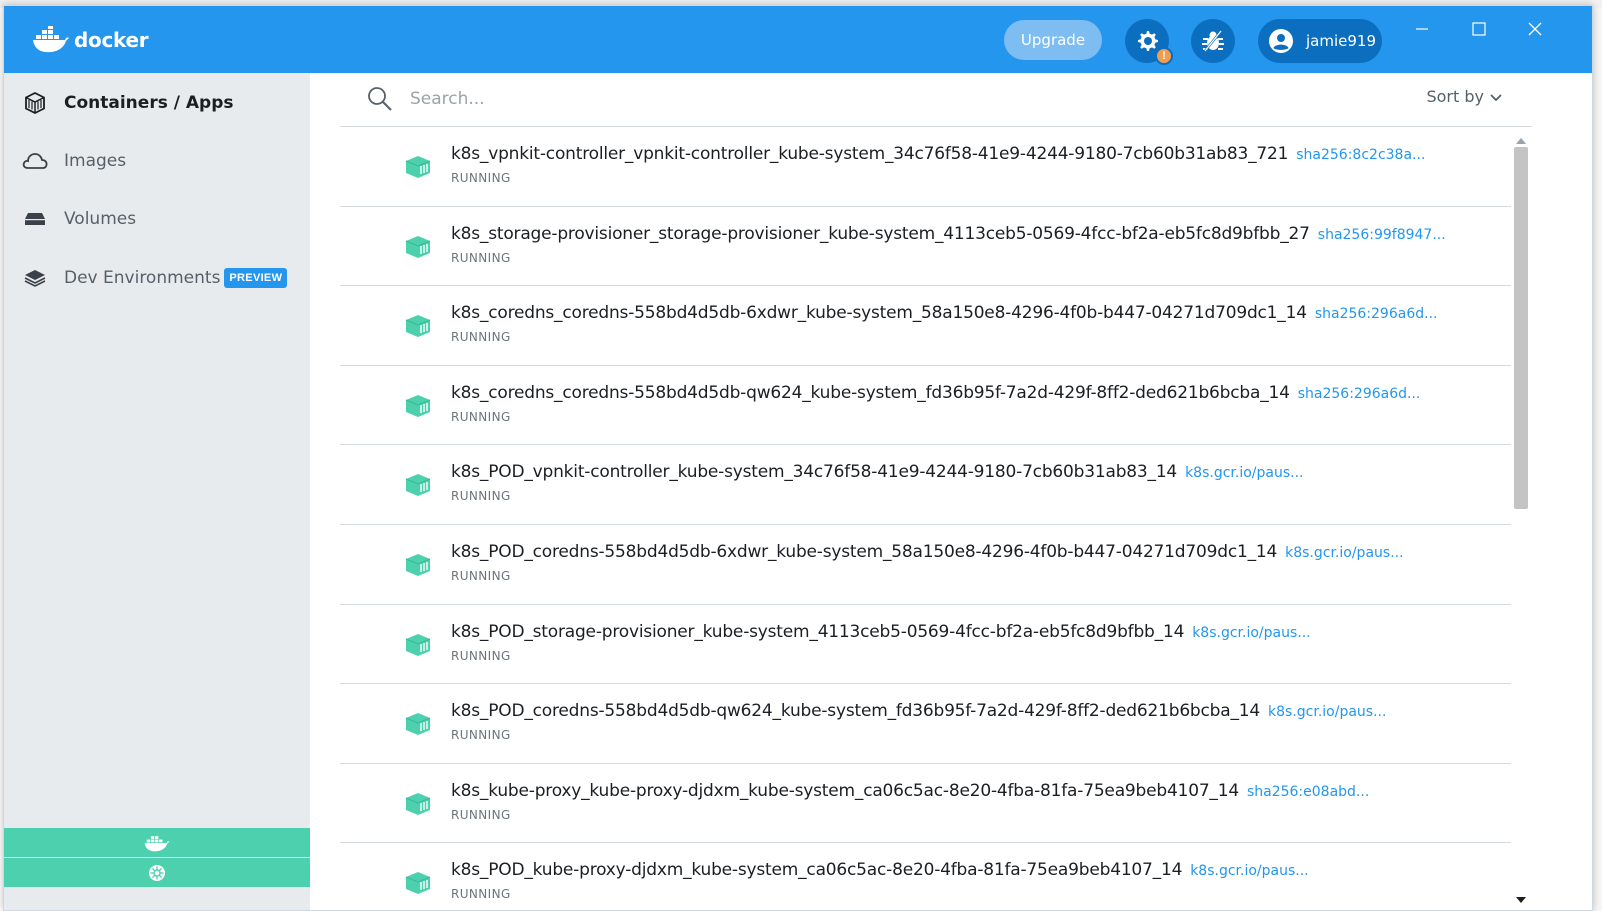 This screenshot has height=911, width=1602. What do you see at coordinates (256, 278) in the screenshot?
I see `preview-badge: PREVIEW` at bounding box center [256, 278].